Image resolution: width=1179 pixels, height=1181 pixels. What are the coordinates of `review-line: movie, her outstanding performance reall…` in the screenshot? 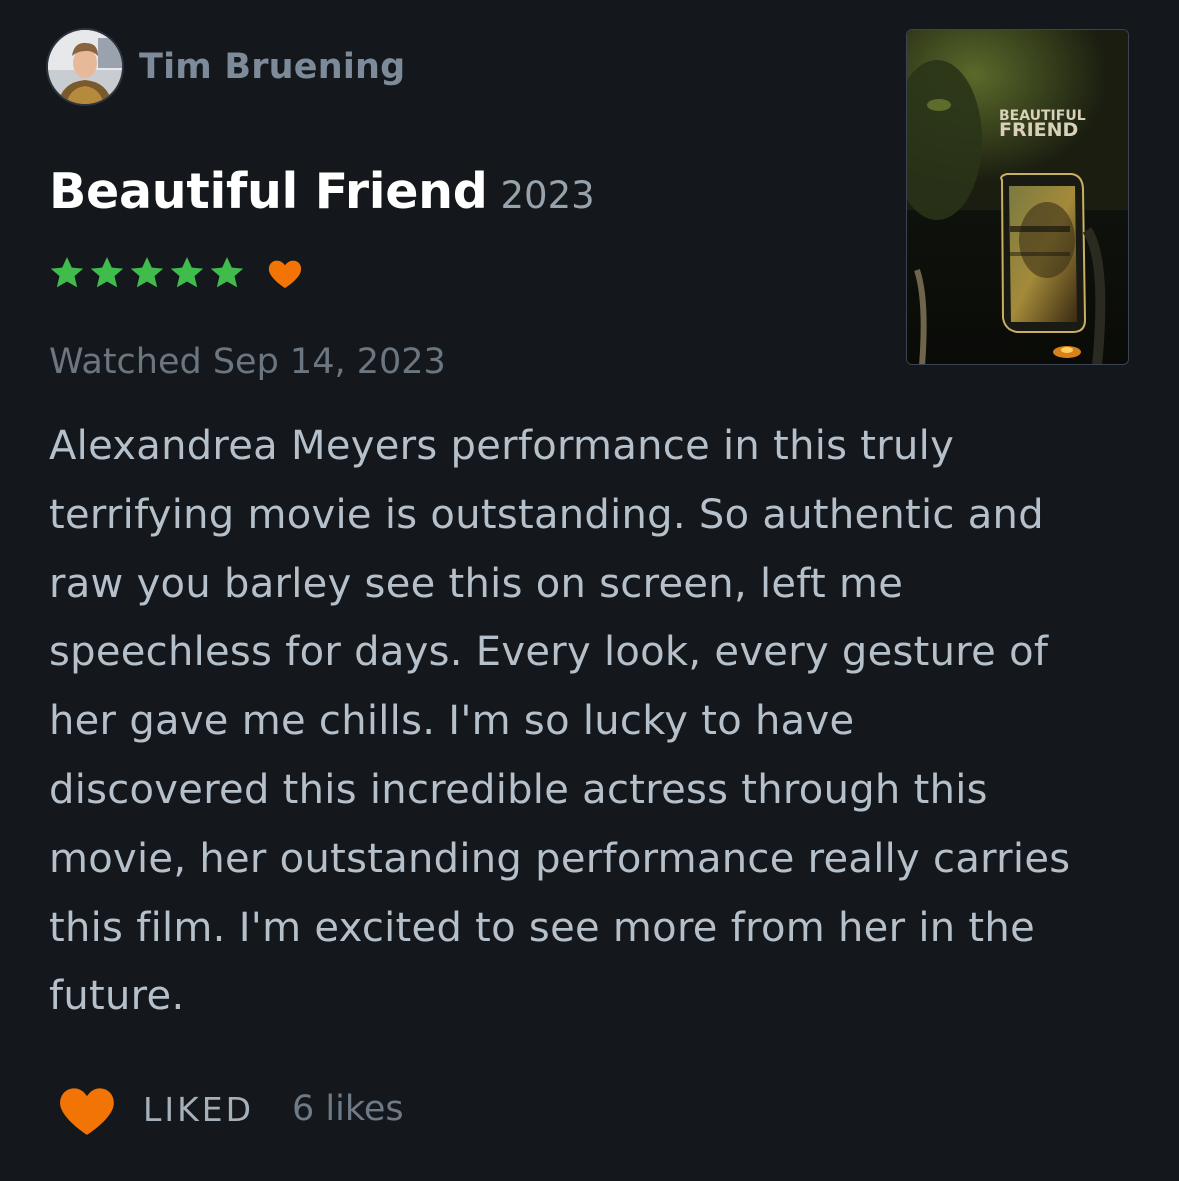 It's located at (560, 858).